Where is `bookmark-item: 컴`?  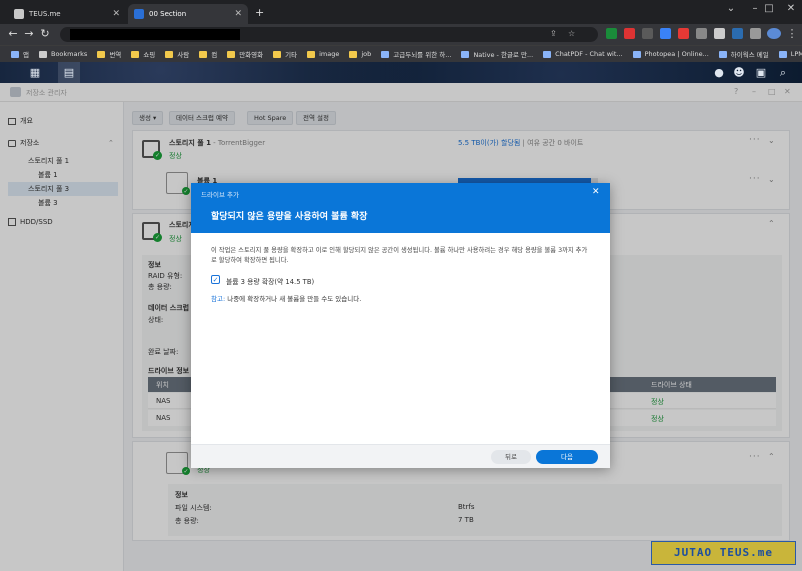
bookmark-item: 컴 is located at coordinates (208, 54).